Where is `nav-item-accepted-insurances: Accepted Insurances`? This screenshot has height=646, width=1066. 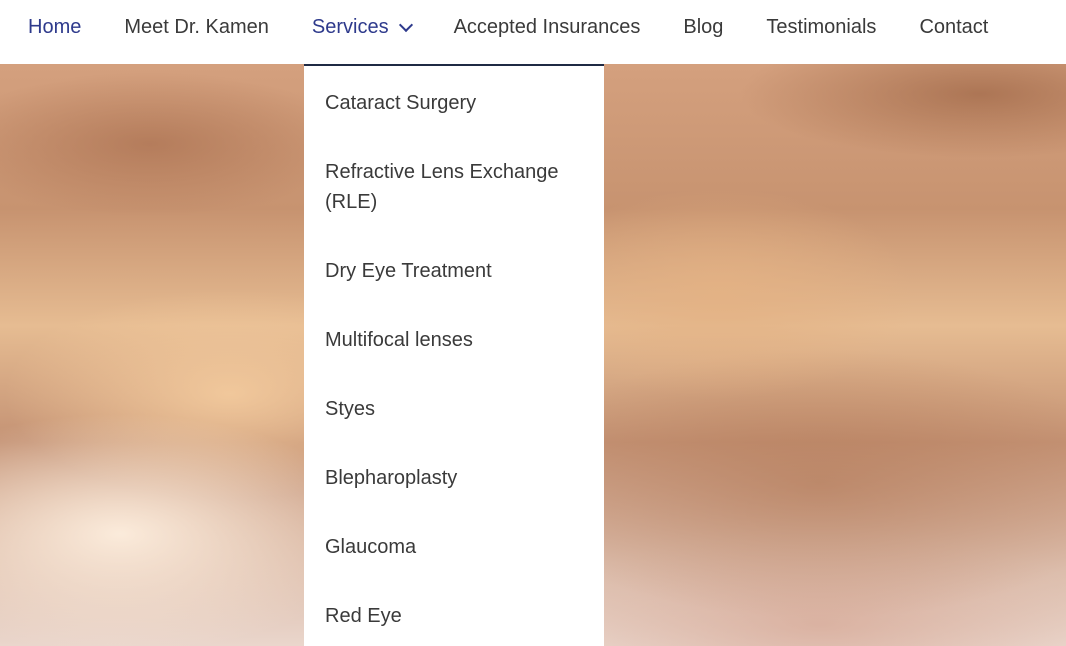 nav-item-accepted-insurances: Accepted Insurances is located at coordinates (547, 27).